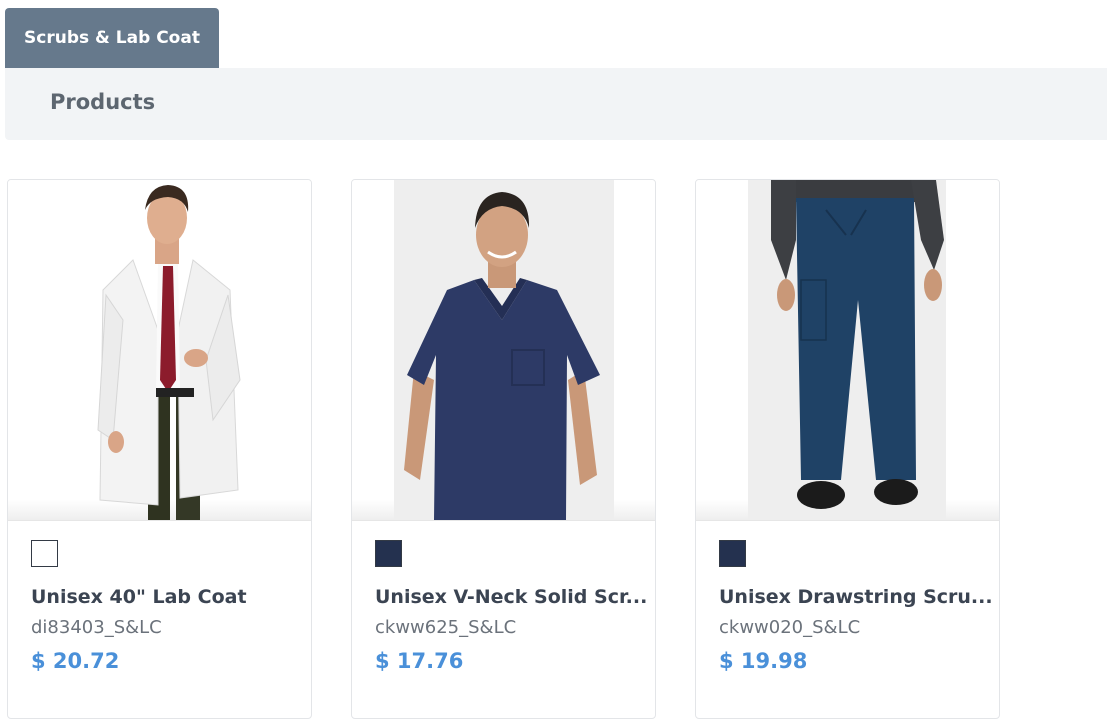  What do you see at coordinates (790, 627) in the screenshot?
I see `product-sku: ckww020_S&LC` at bounding box center [790, 627].